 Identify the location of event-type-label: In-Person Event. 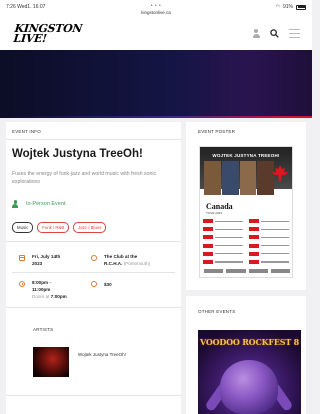
(46, 204).